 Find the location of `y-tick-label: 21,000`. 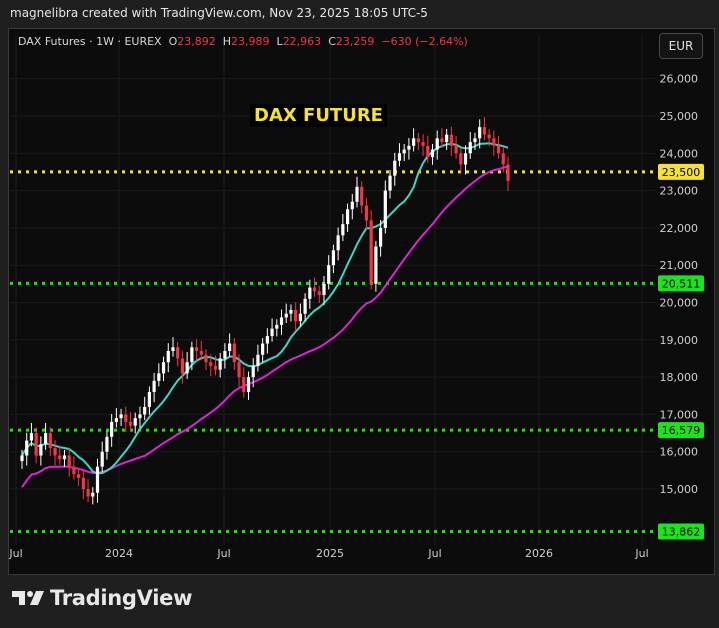

y-tick-label: 21,000 is located at coordinates (679, 265).